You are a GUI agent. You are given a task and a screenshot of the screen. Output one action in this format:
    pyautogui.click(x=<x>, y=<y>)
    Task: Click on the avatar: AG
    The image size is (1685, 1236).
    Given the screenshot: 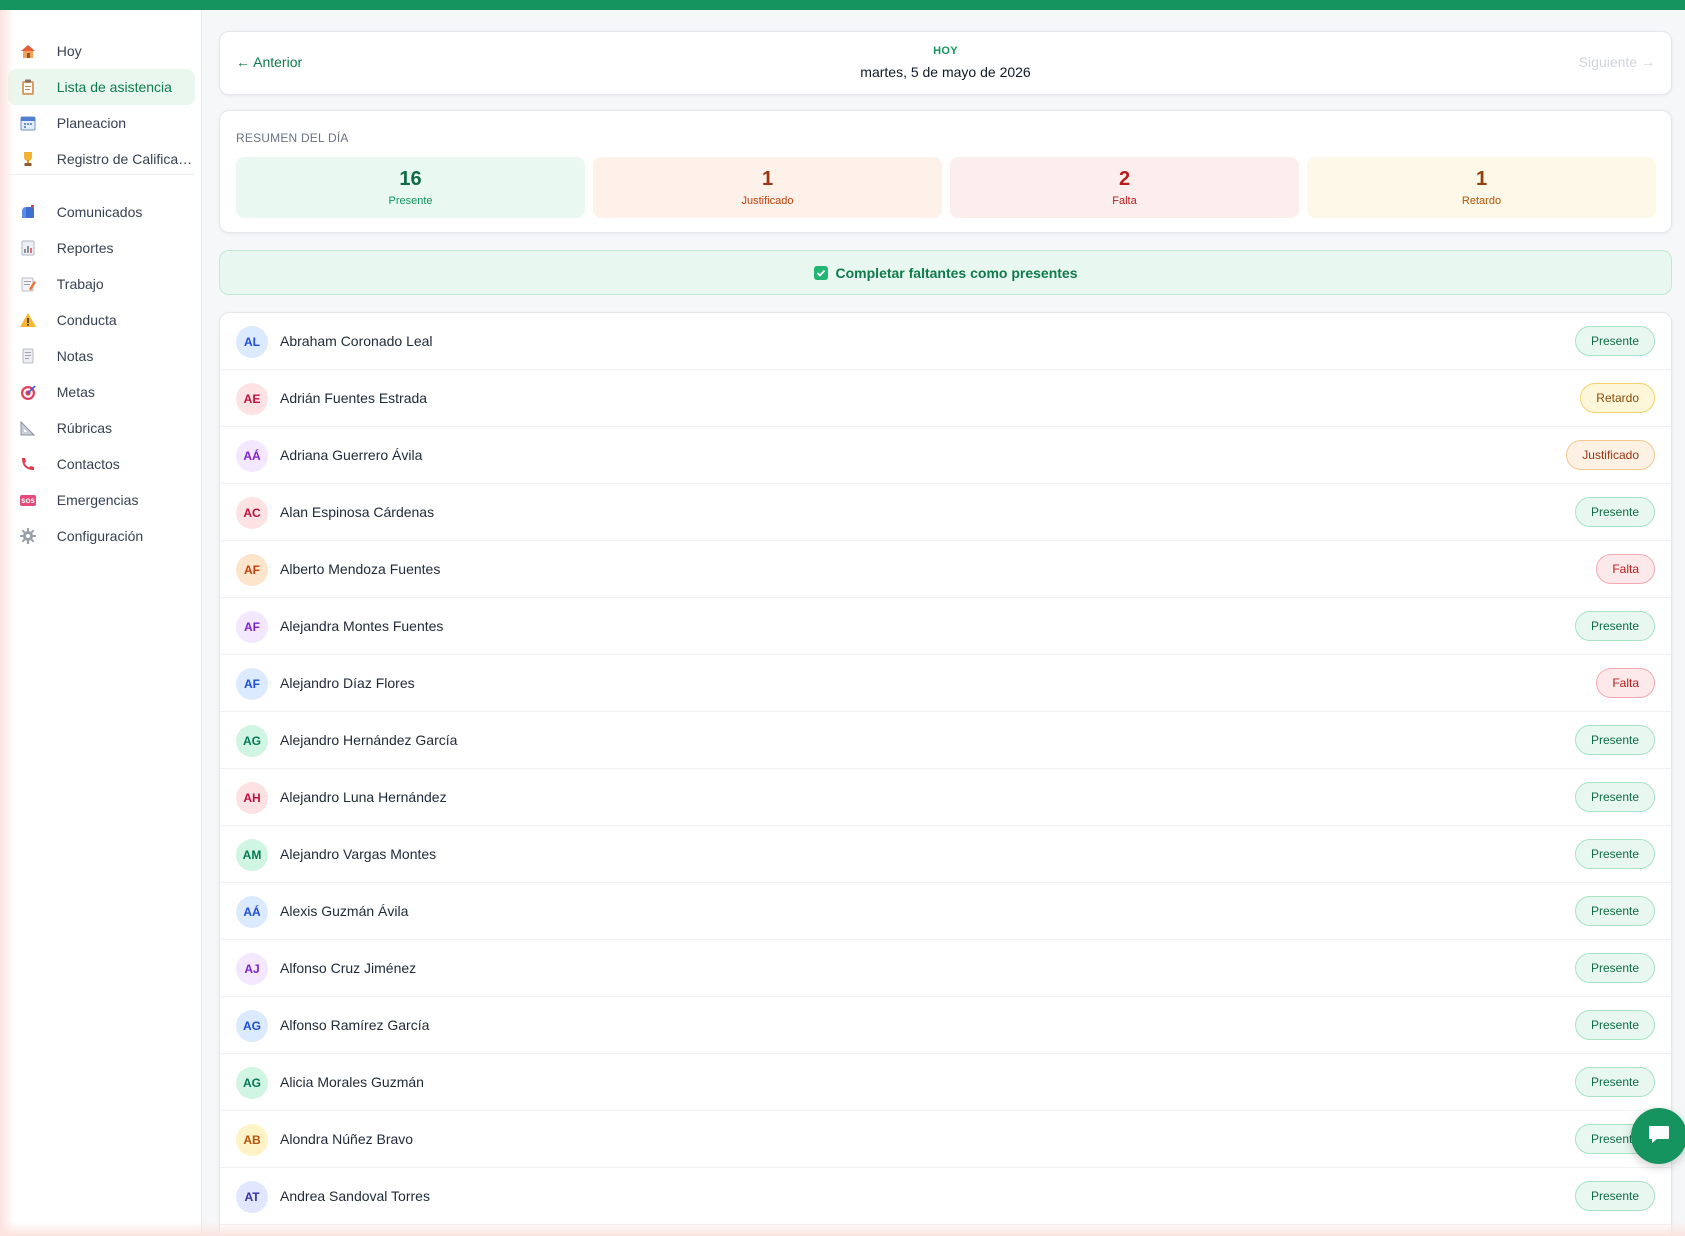 What is the action you would take?
    pyautogui.click(x=252, y=741)
    